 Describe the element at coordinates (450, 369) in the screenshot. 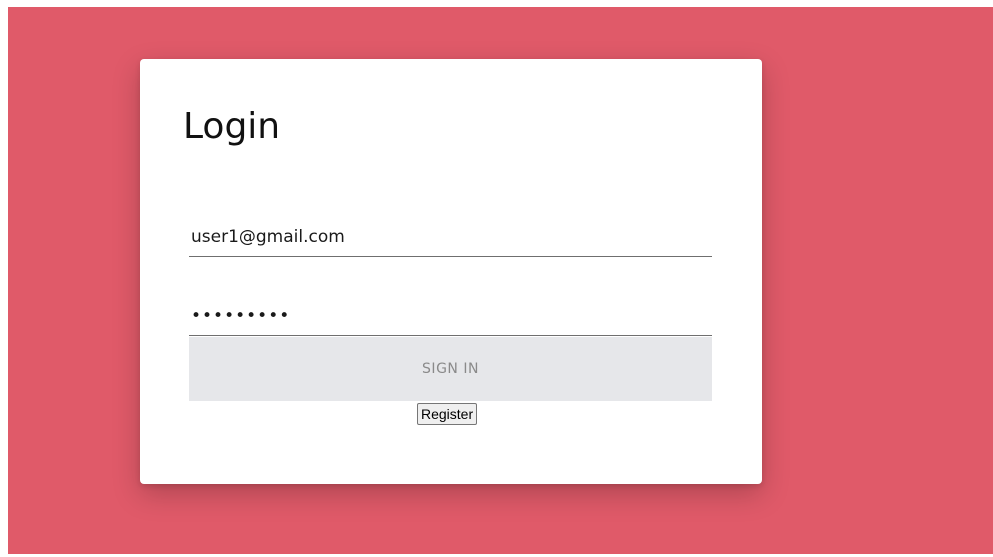

I see `sign-in-button: SIGN IN` at that location.